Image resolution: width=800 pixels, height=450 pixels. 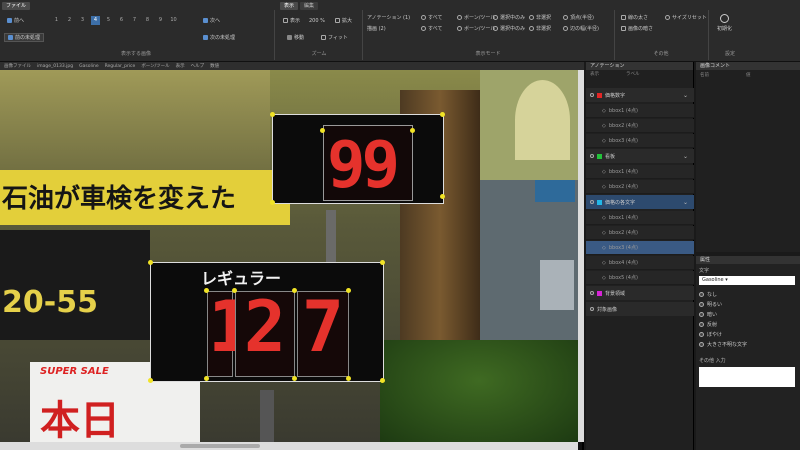 What do you see at coordinates (198, 66) in the screenshot?
I see `viewport-tab: ヘルプ` at bounding box center [198, 66].